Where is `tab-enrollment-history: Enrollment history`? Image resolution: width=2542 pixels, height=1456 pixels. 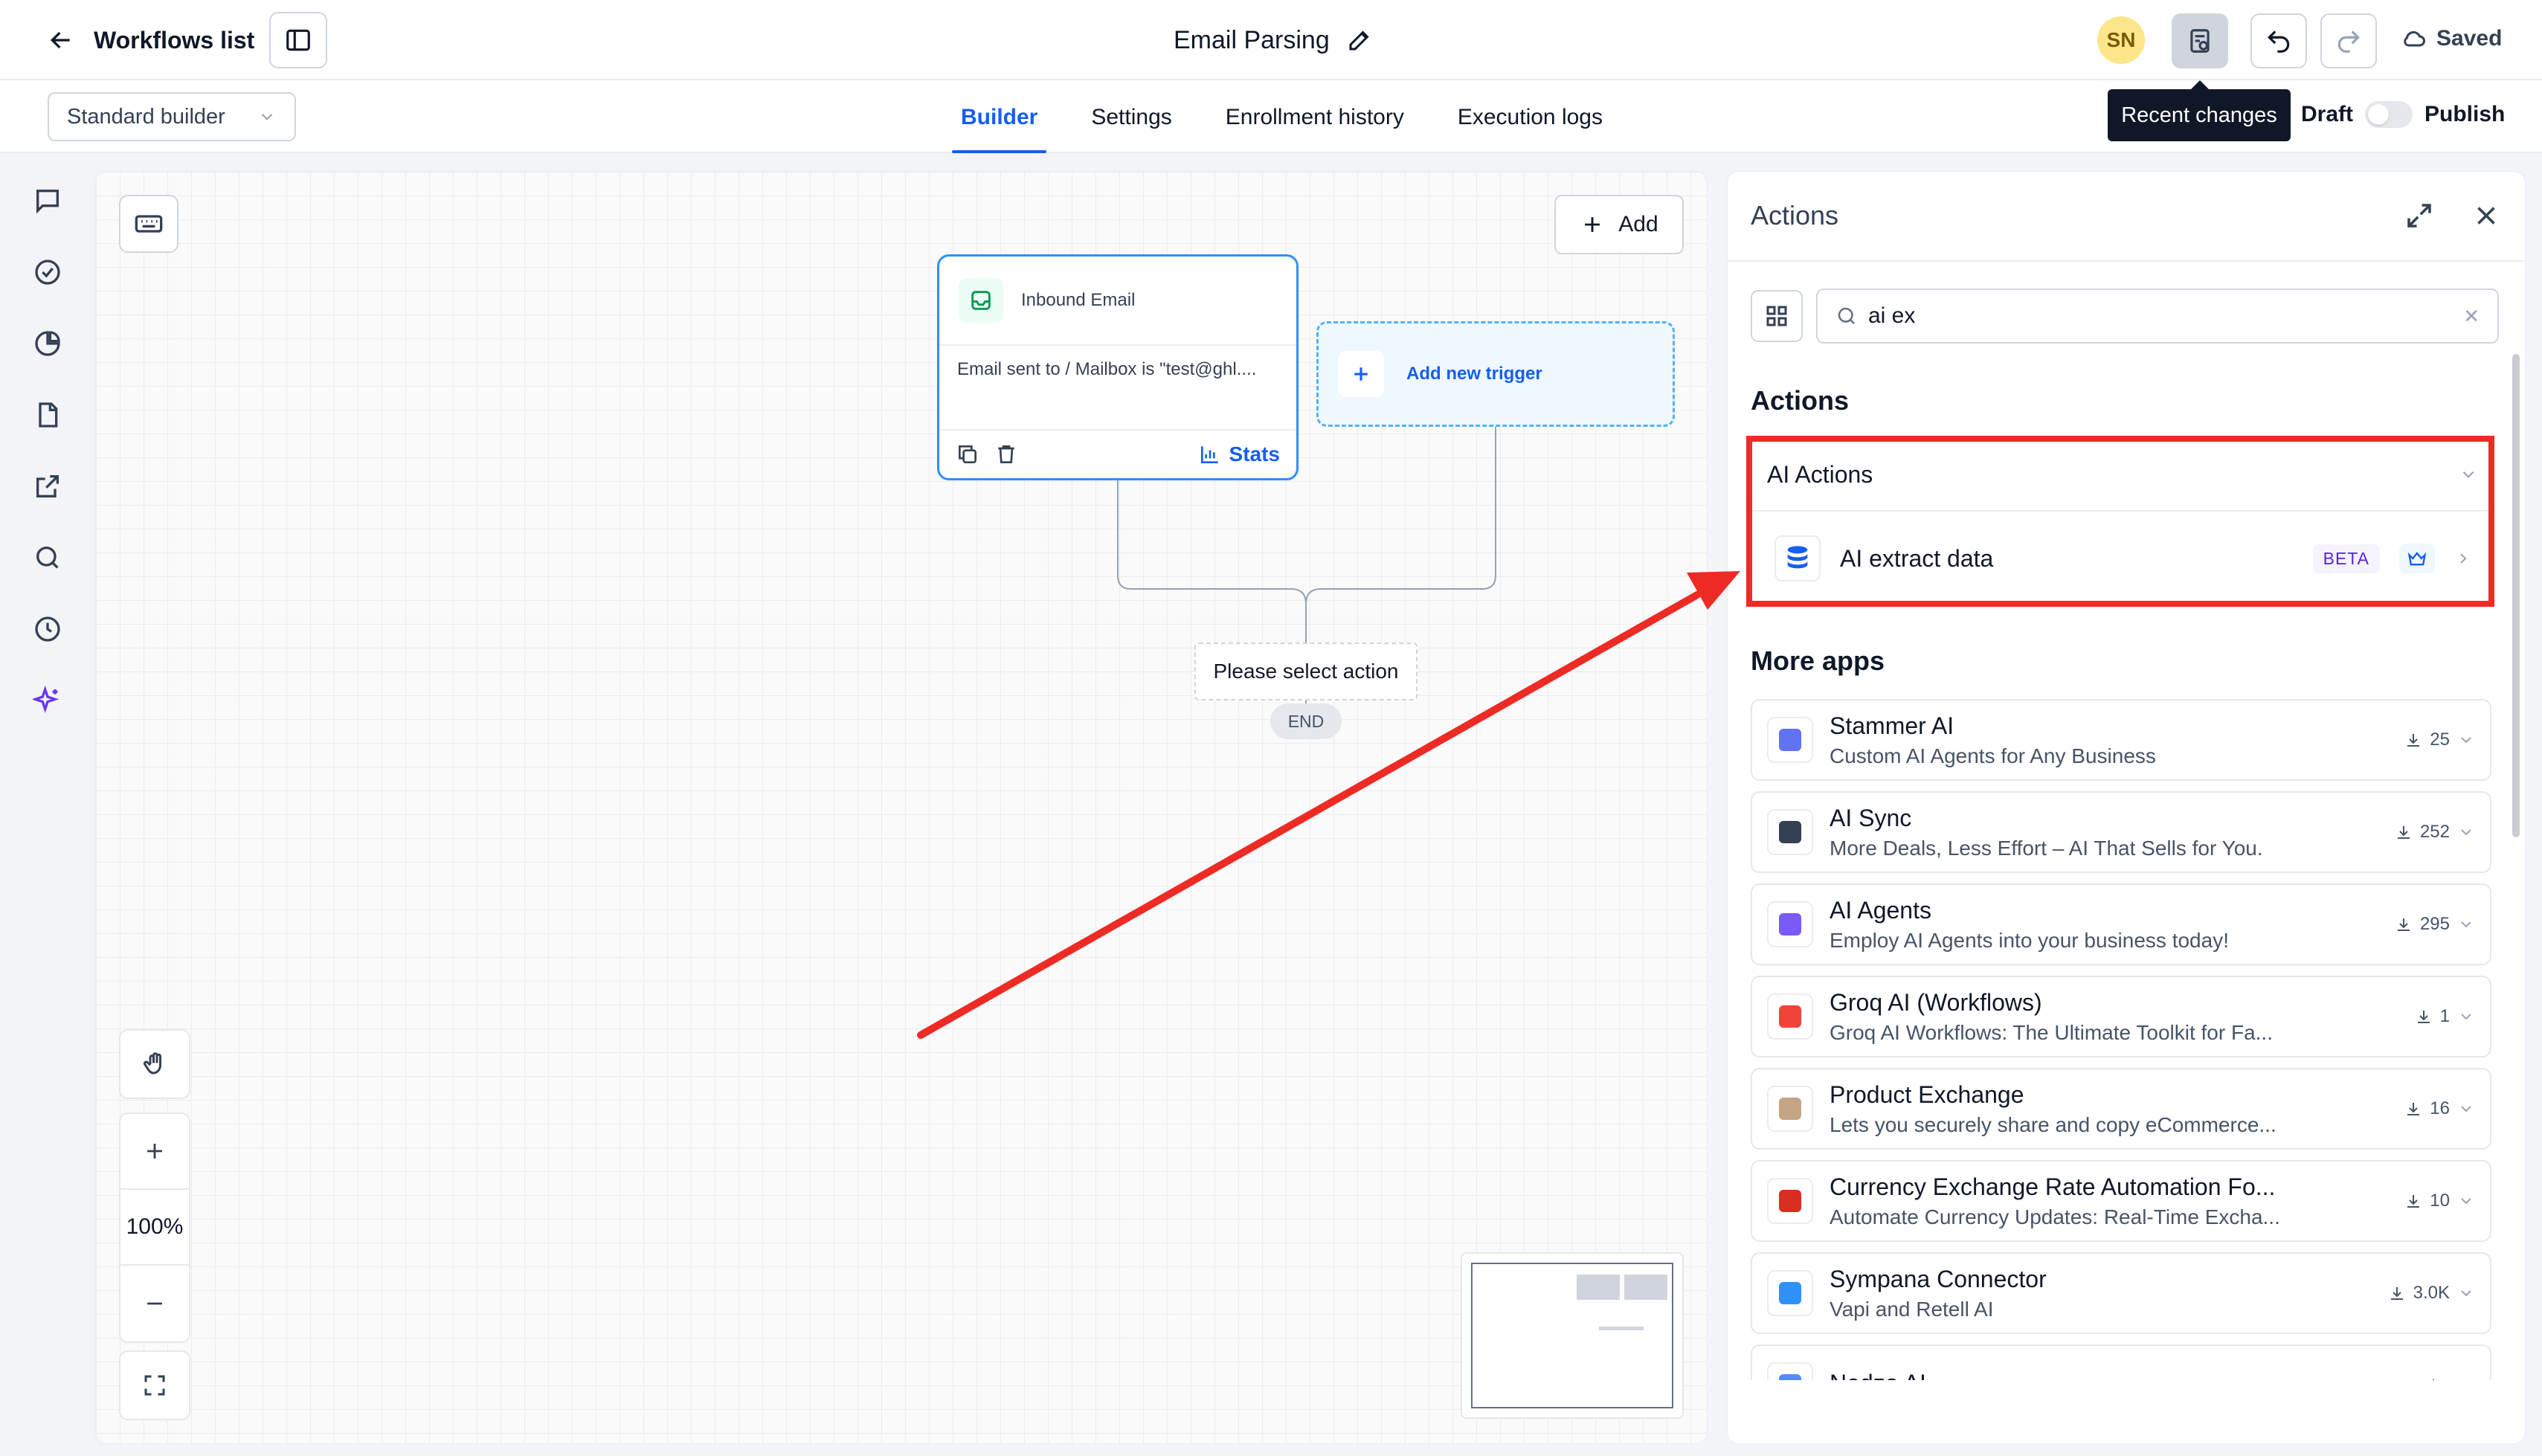 tab-enrollment-history: Enrollment history is located at coordinates (1315, 125).